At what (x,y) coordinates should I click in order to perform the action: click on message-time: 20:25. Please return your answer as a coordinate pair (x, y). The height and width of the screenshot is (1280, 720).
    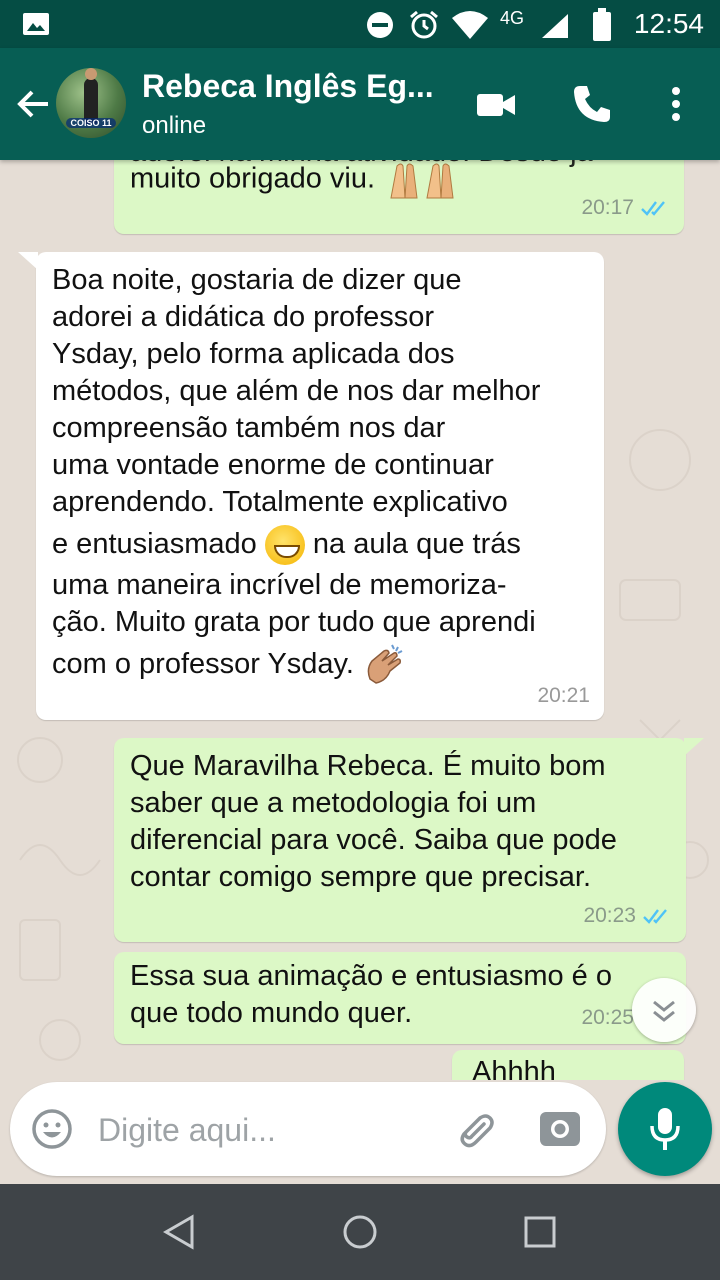
    Looking at the image, I should click on (607, 1017).